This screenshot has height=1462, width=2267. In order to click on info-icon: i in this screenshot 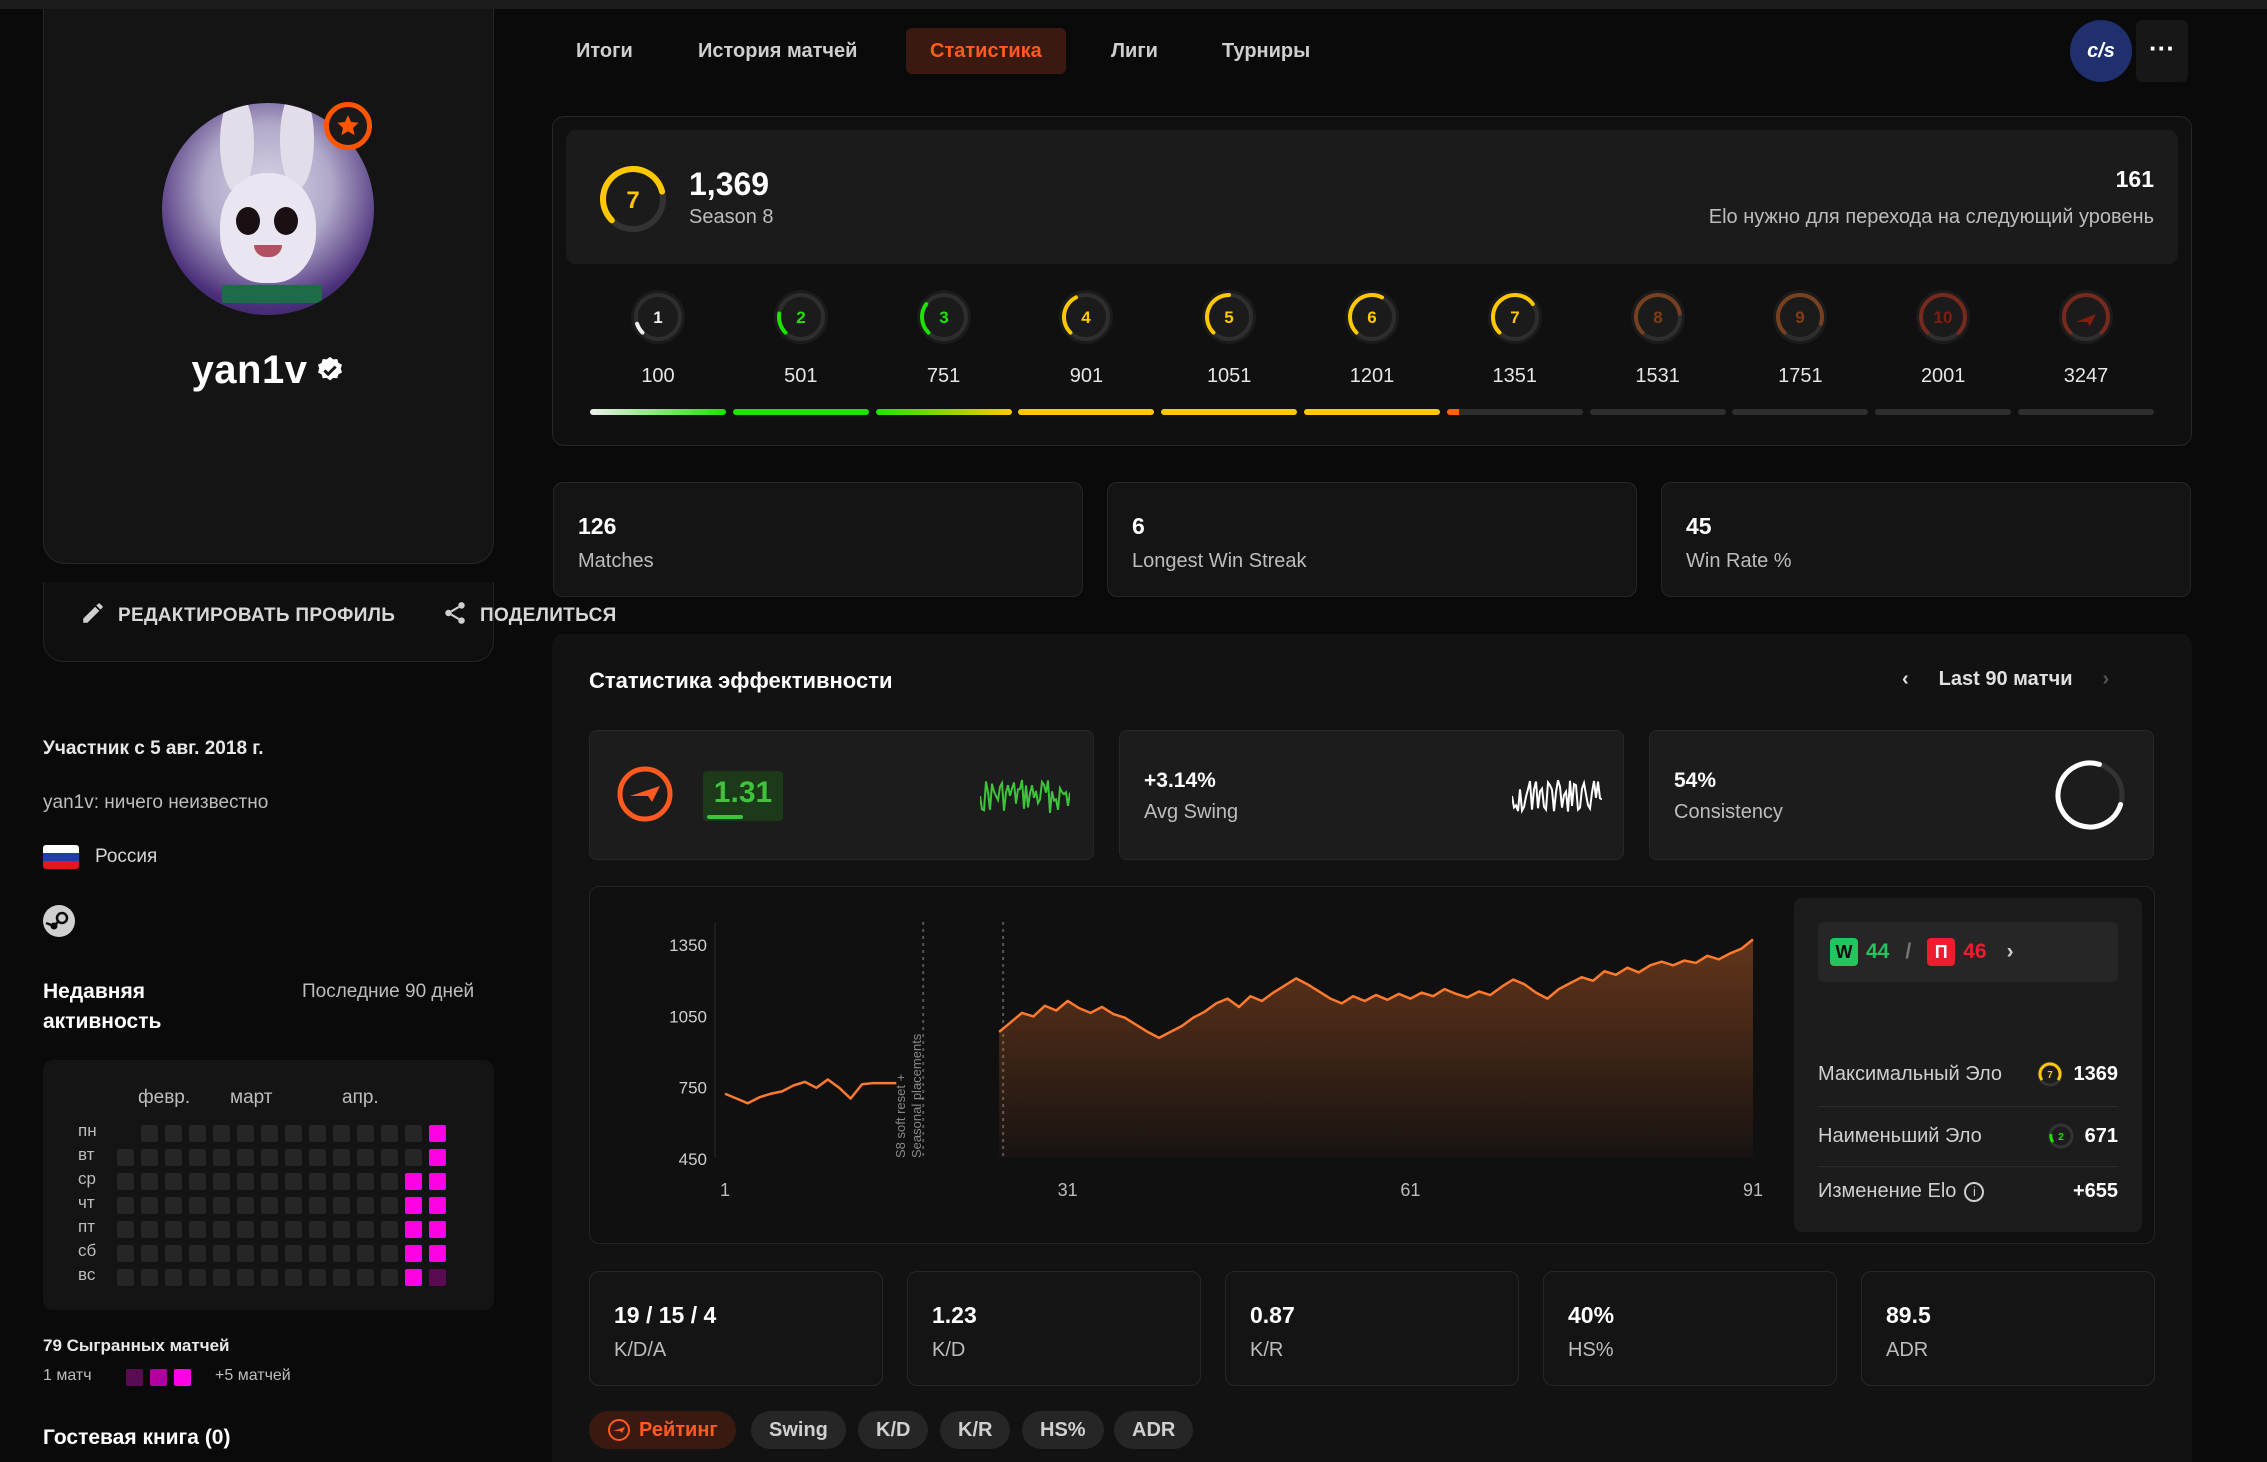, I will do `click(1974, 1191)`.